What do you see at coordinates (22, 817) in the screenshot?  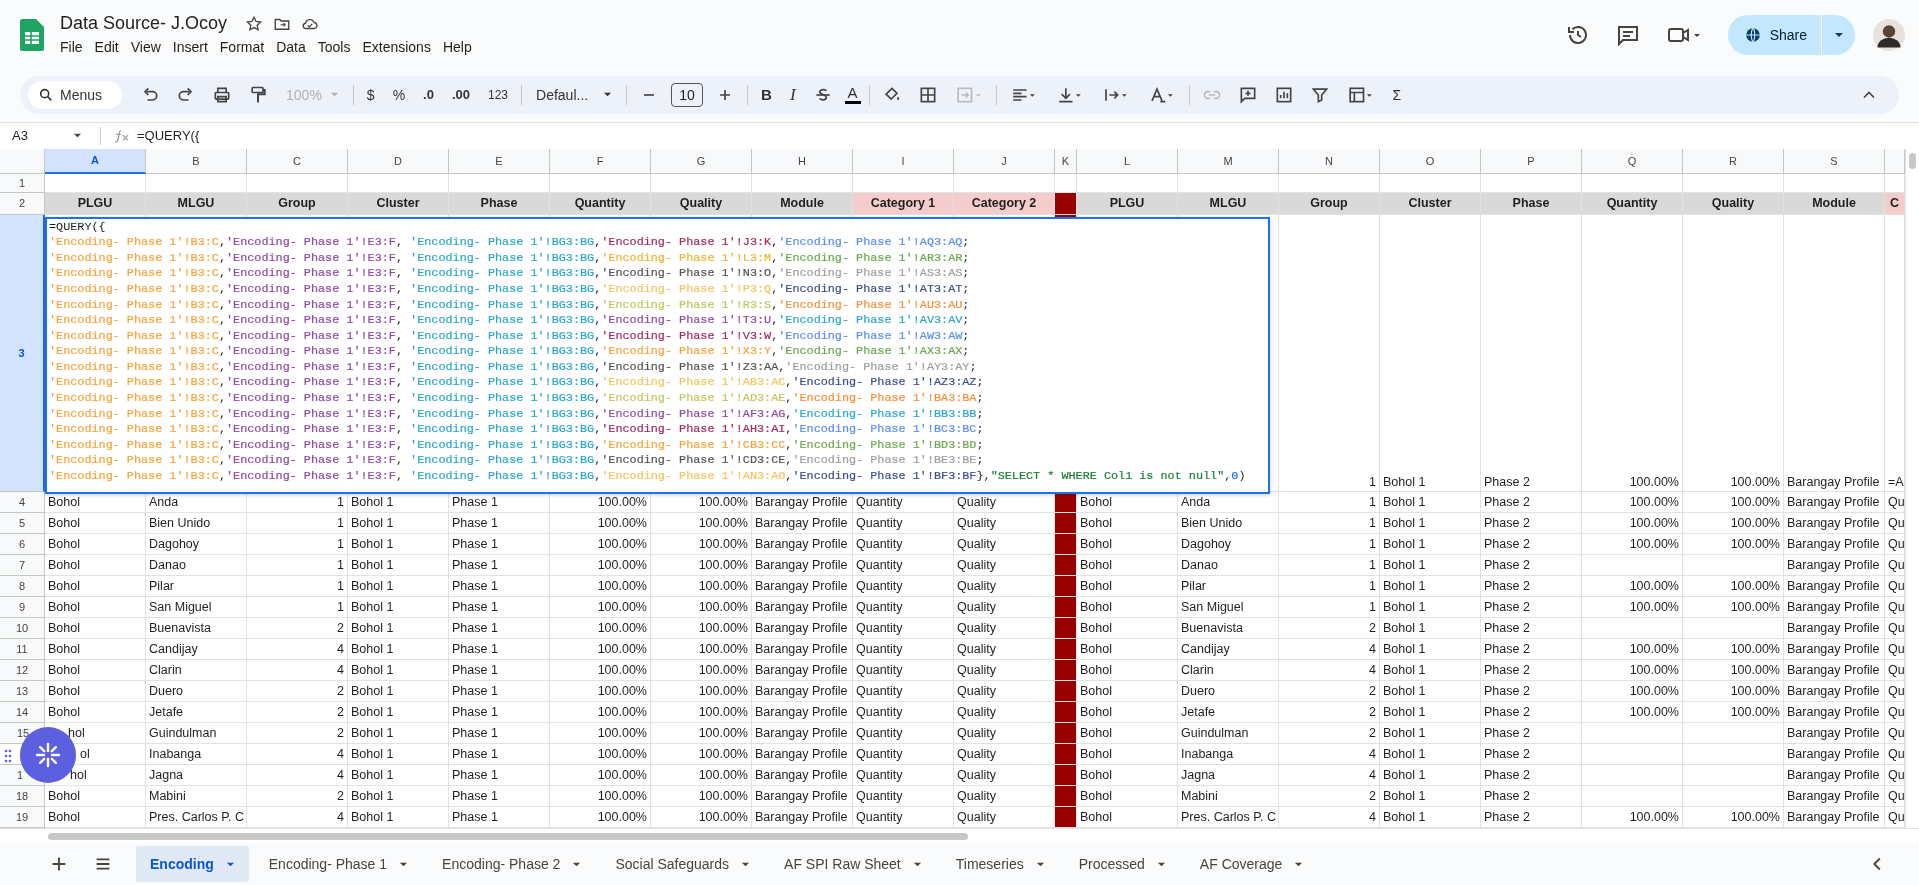 I see `row-number: 19` at bounding box center [22, 817].